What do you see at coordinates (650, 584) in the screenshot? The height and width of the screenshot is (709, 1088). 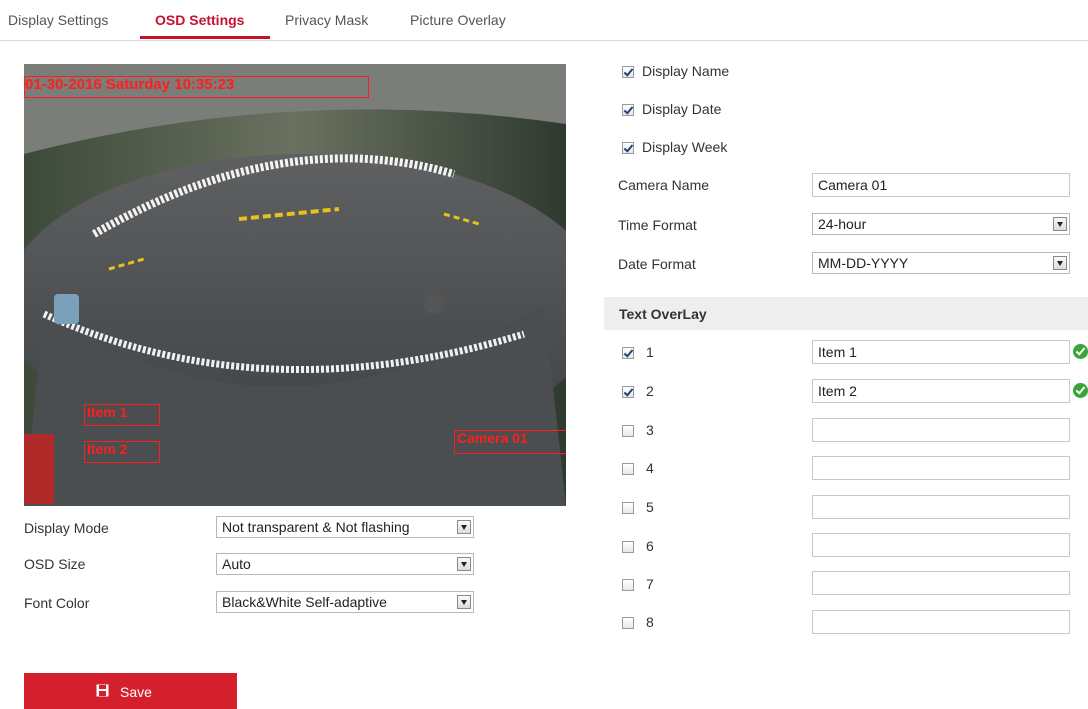 I see `overlay-number-7: 7` at bounding box center [650, 584].